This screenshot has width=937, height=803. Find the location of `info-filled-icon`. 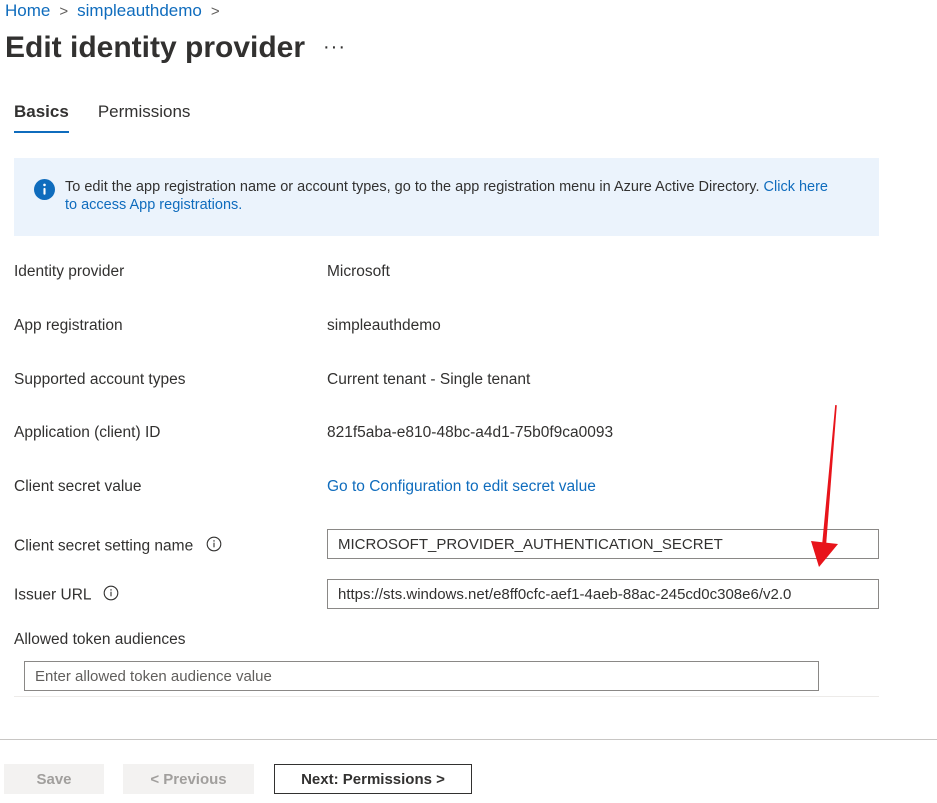

info-filled-icon is located at coordinates (44, 192).